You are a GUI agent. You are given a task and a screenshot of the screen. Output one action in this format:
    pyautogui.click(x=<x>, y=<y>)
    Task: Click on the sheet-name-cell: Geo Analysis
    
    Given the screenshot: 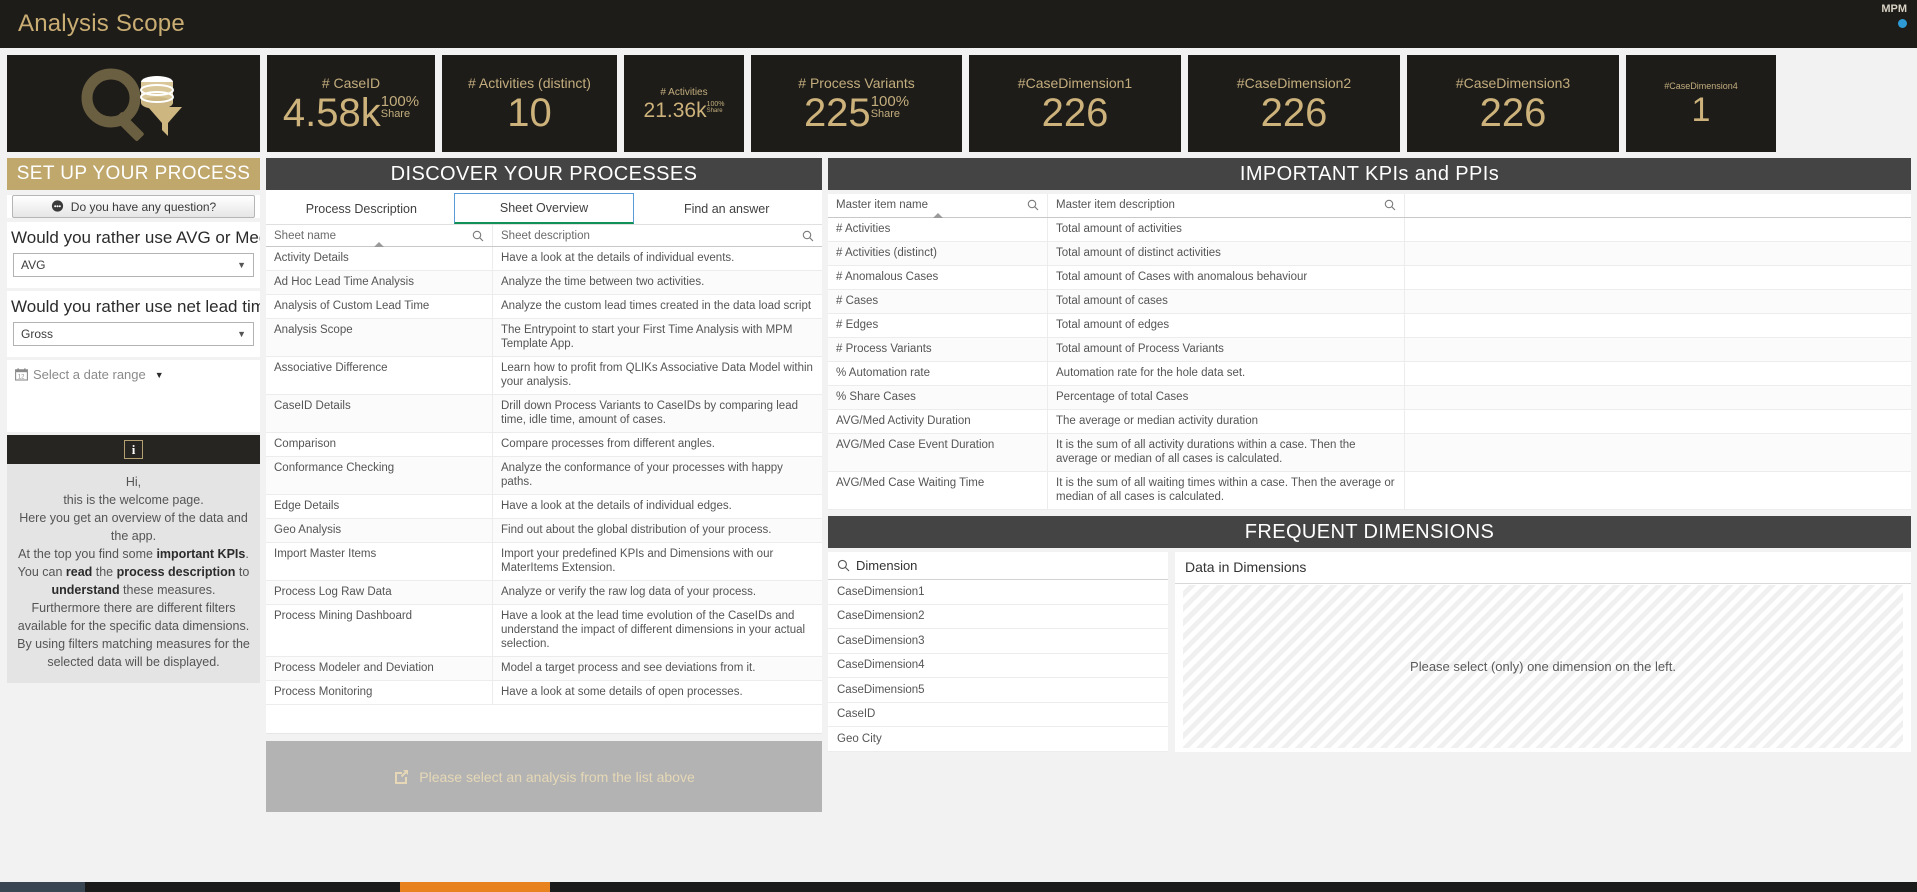 What is the action you would take?
    pyautogui.click(x=379, y=530)
    